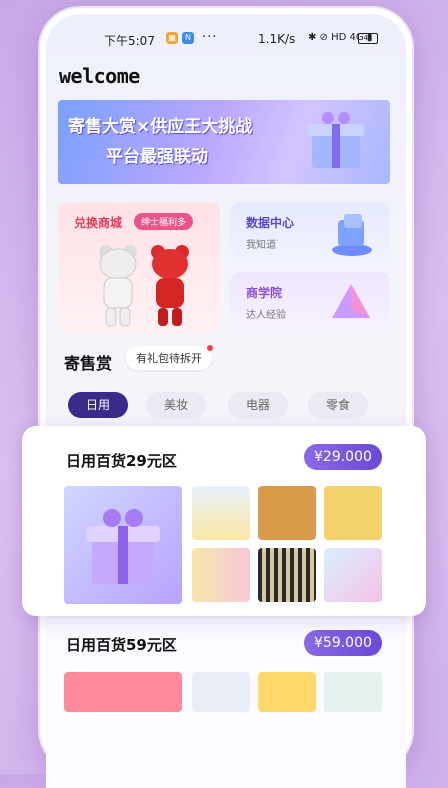 The image size is (448, 788). Describe the element at coordinates (310, 303) in the screenshot. I see `business-school-card: 商学院 达人经验` at that location.